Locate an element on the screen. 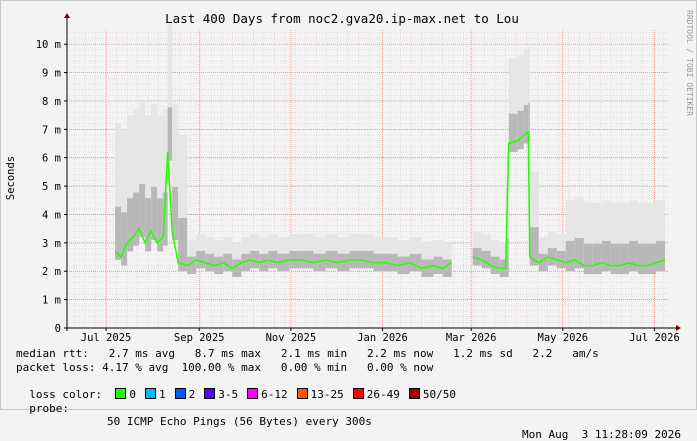 This screenshot has width=697, height=441. y-tick-labels: 0 1 m 2 m 3 m 4 m 5 m 6 m 7 m 8 m 9 m 10 m is located at coordinates (51, 187).